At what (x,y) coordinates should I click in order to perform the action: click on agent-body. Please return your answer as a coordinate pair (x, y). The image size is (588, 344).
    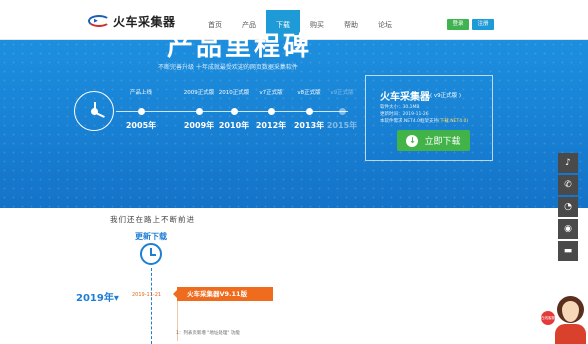
    Looking at the image, I should click on (570, 334).